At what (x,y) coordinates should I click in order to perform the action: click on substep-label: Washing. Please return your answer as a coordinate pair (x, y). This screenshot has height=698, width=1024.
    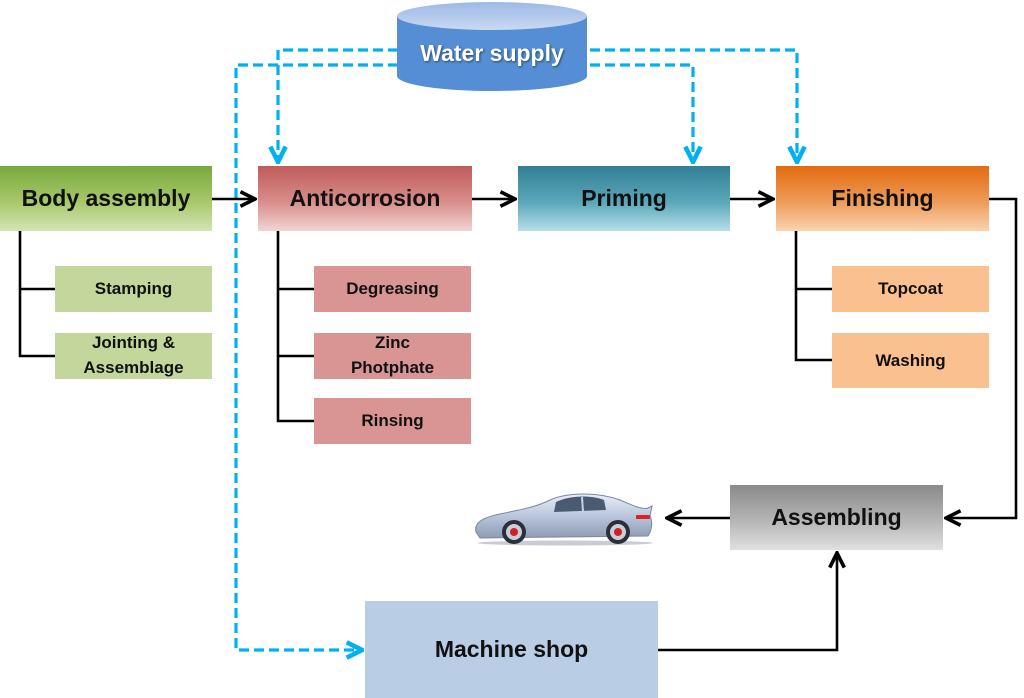
    Looking at the image, I should click on (910, 360).